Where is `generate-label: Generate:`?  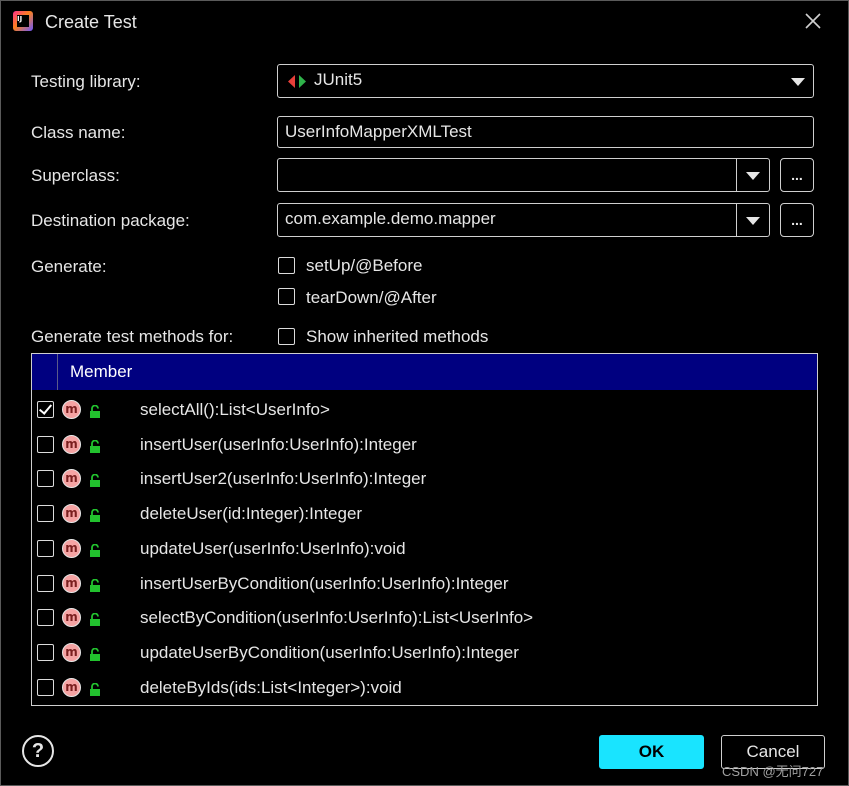
generate-label: Generate: is located at coordinates (69, 266).